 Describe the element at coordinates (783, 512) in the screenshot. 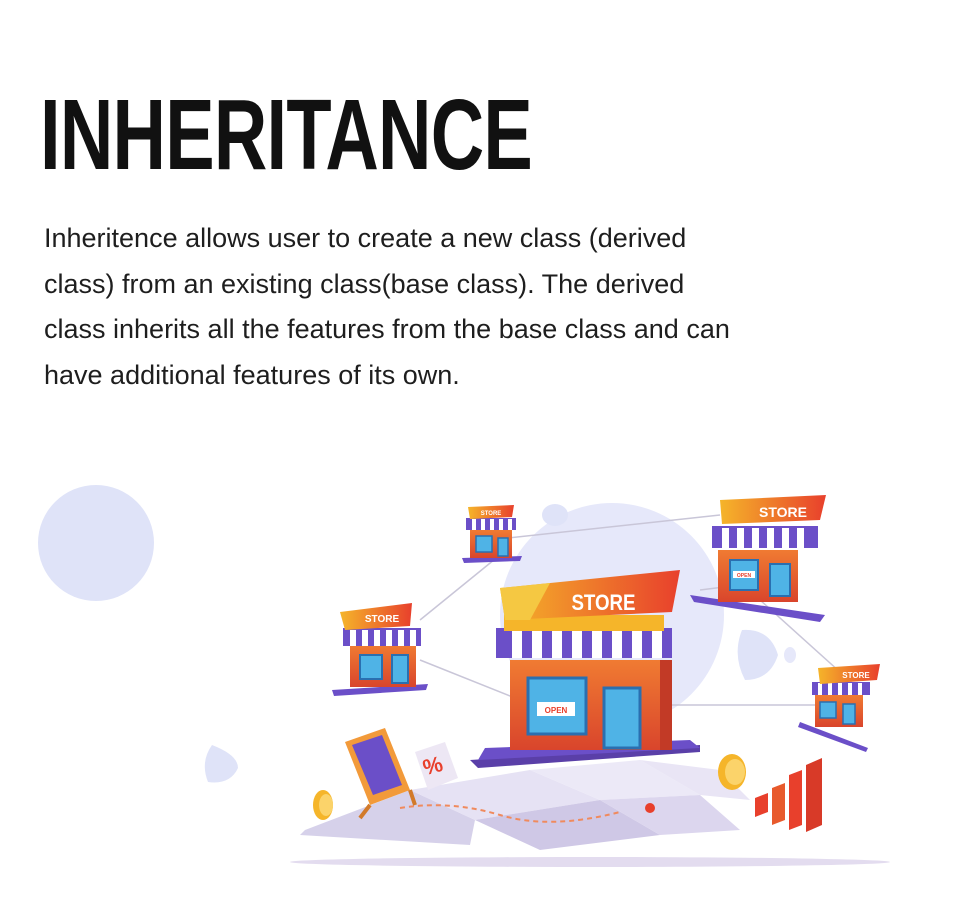

I see `store-top-right-sign: STORE` at that location.